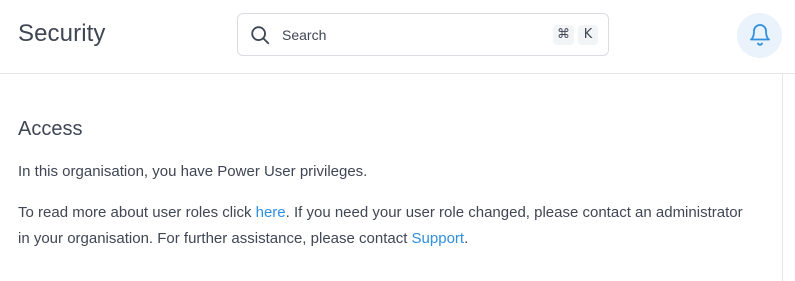 The height and width of the screenshot is (281, 795). Describe the element at coordinates (423, 34) in the screenshot. I see `search-box: Search ⌘ K` at that location.